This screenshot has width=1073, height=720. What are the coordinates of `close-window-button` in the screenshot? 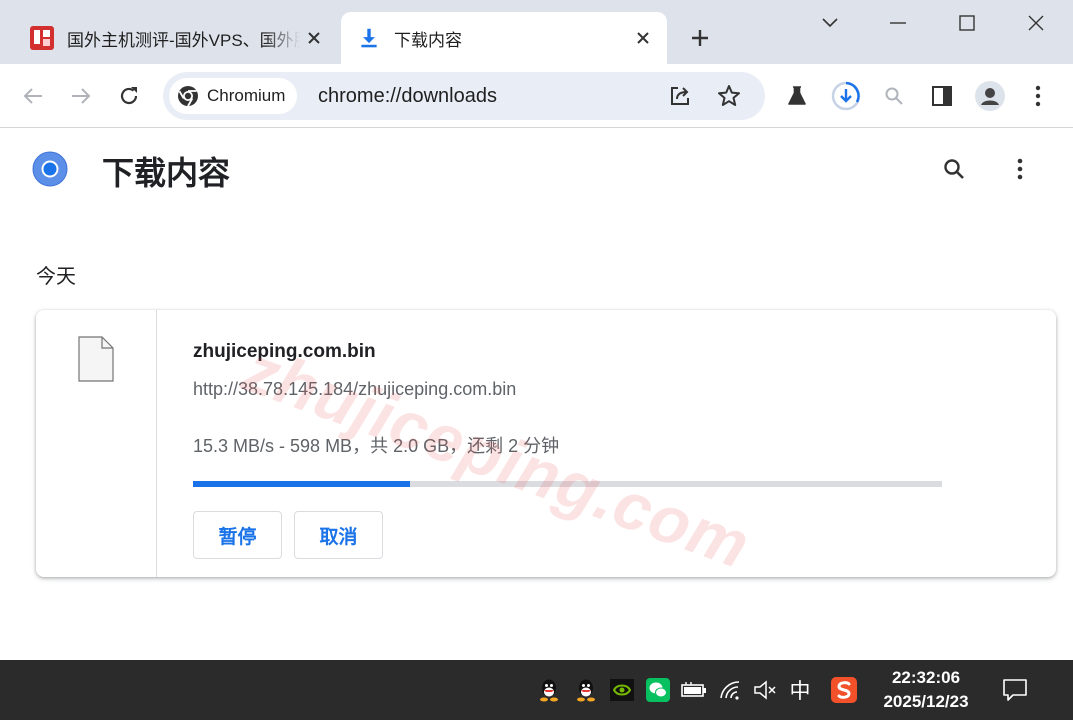 It's located at (1036, 23).